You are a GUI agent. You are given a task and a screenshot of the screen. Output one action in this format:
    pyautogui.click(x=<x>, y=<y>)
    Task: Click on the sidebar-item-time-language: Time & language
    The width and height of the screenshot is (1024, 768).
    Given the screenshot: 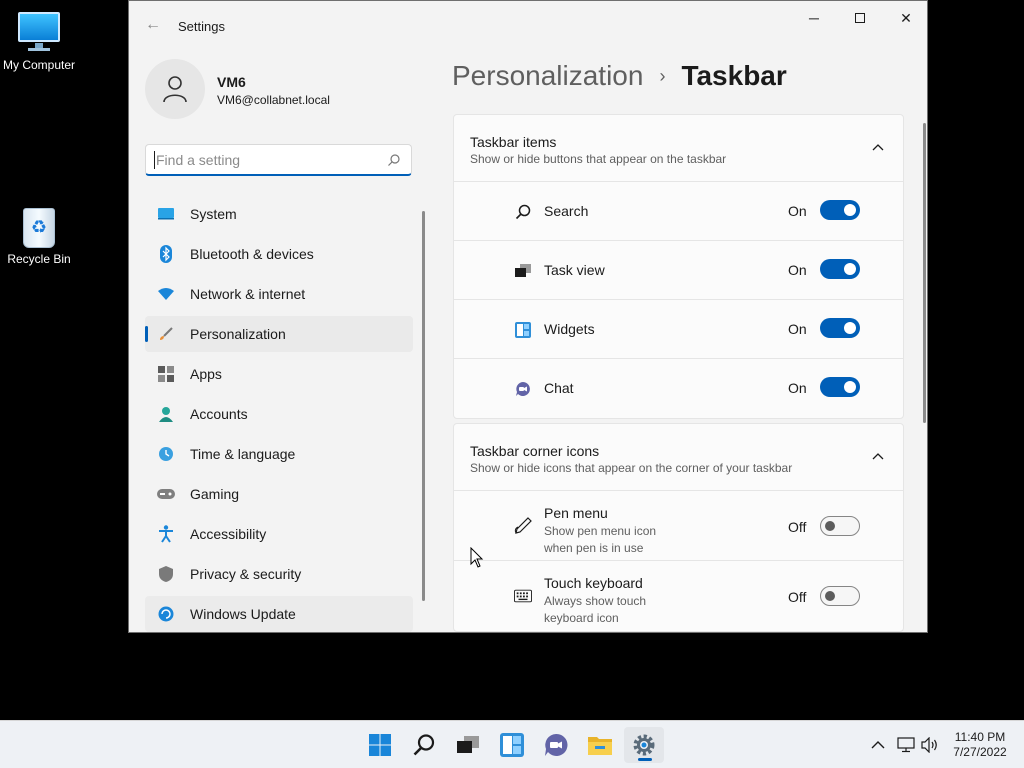 What is the action you would take?
    pyautogui.click(x=279, y=454)
    